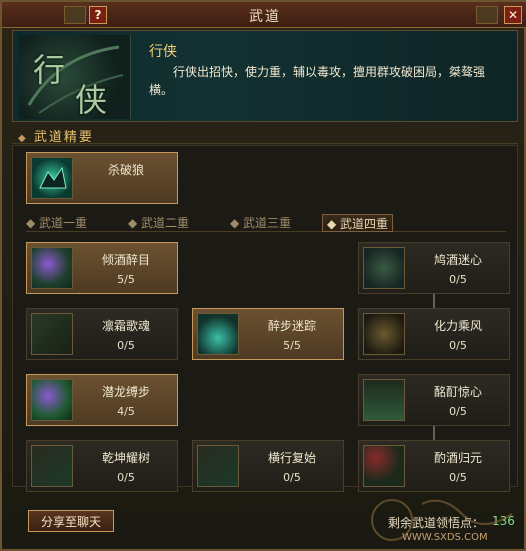 This screenshot has width=526, height=551. I want to click on tab-tier-3: ◆ 武道三重, so click(260, 223).